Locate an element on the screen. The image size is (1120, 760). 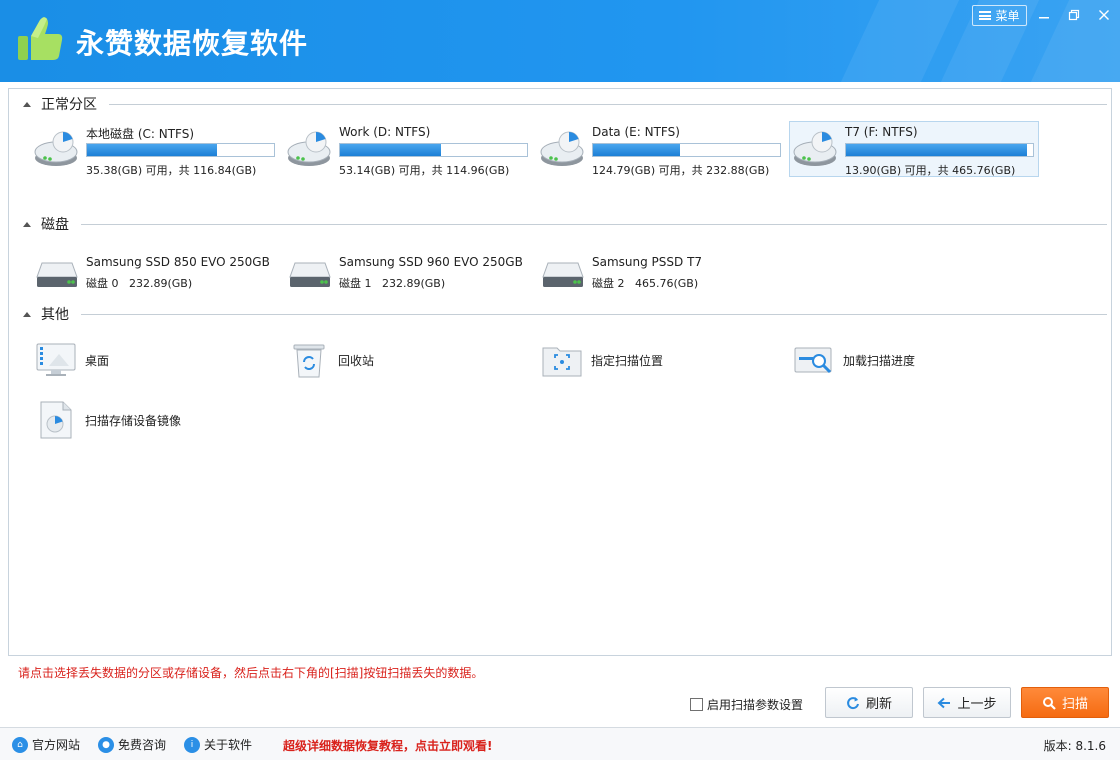
disk-info: 磁盘 1 232.89(GB) is located at coordinates (392, 283).